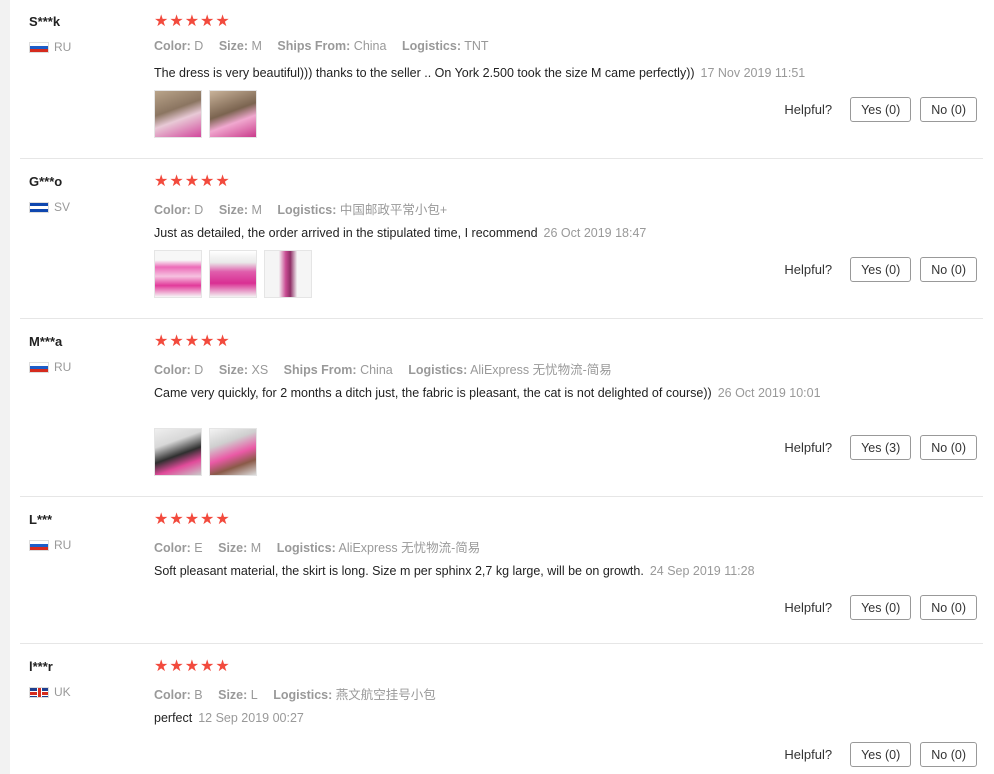 The image size is (994, 774). Describe the element at coordinates (39, 692) in the screenshot. I see `uk-flag-icon` at that location.